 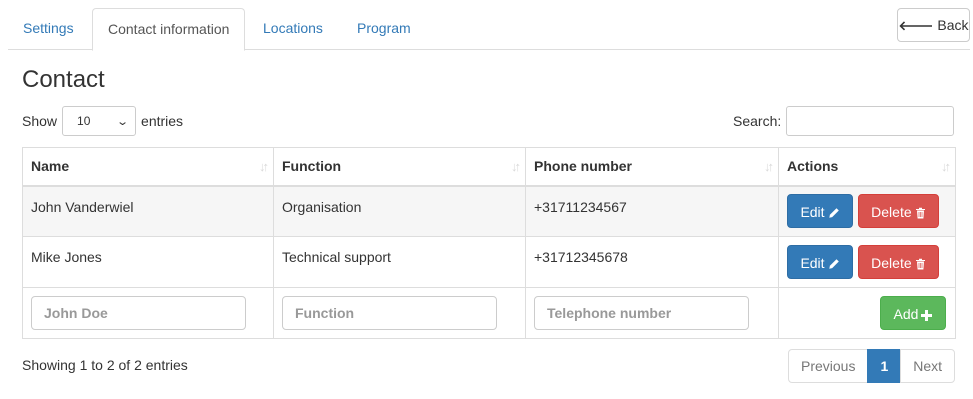 I want to click on entries-select: 10 ⌄, so click(x=99, y=121).